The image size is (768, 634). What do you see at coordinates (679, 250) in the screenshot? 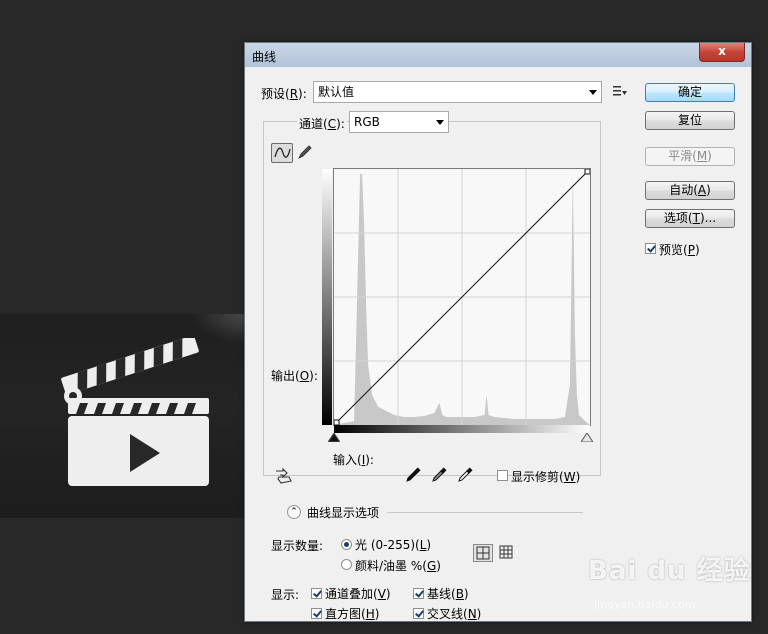
I see `preview-label: 预览(P)` at bounding box center [679, 250].